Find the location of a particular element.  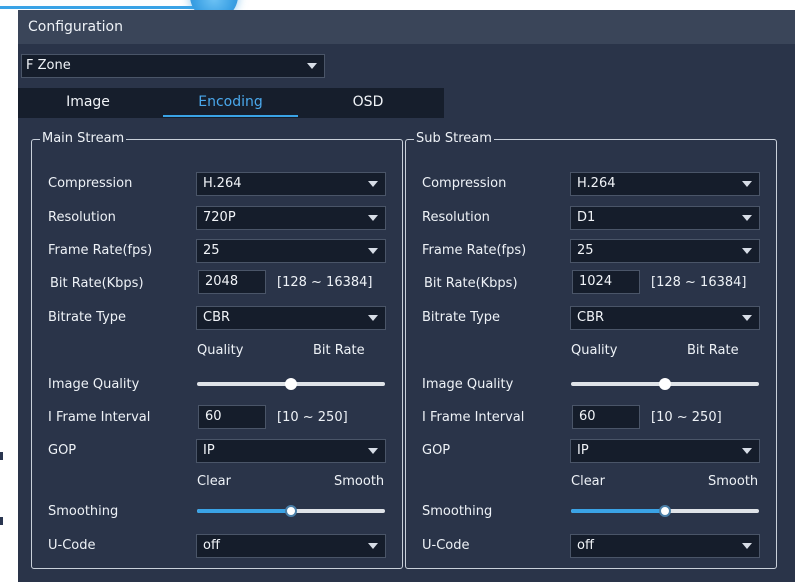

tab-bar: Image Encoding OSD is located at coordinates (231, 103).